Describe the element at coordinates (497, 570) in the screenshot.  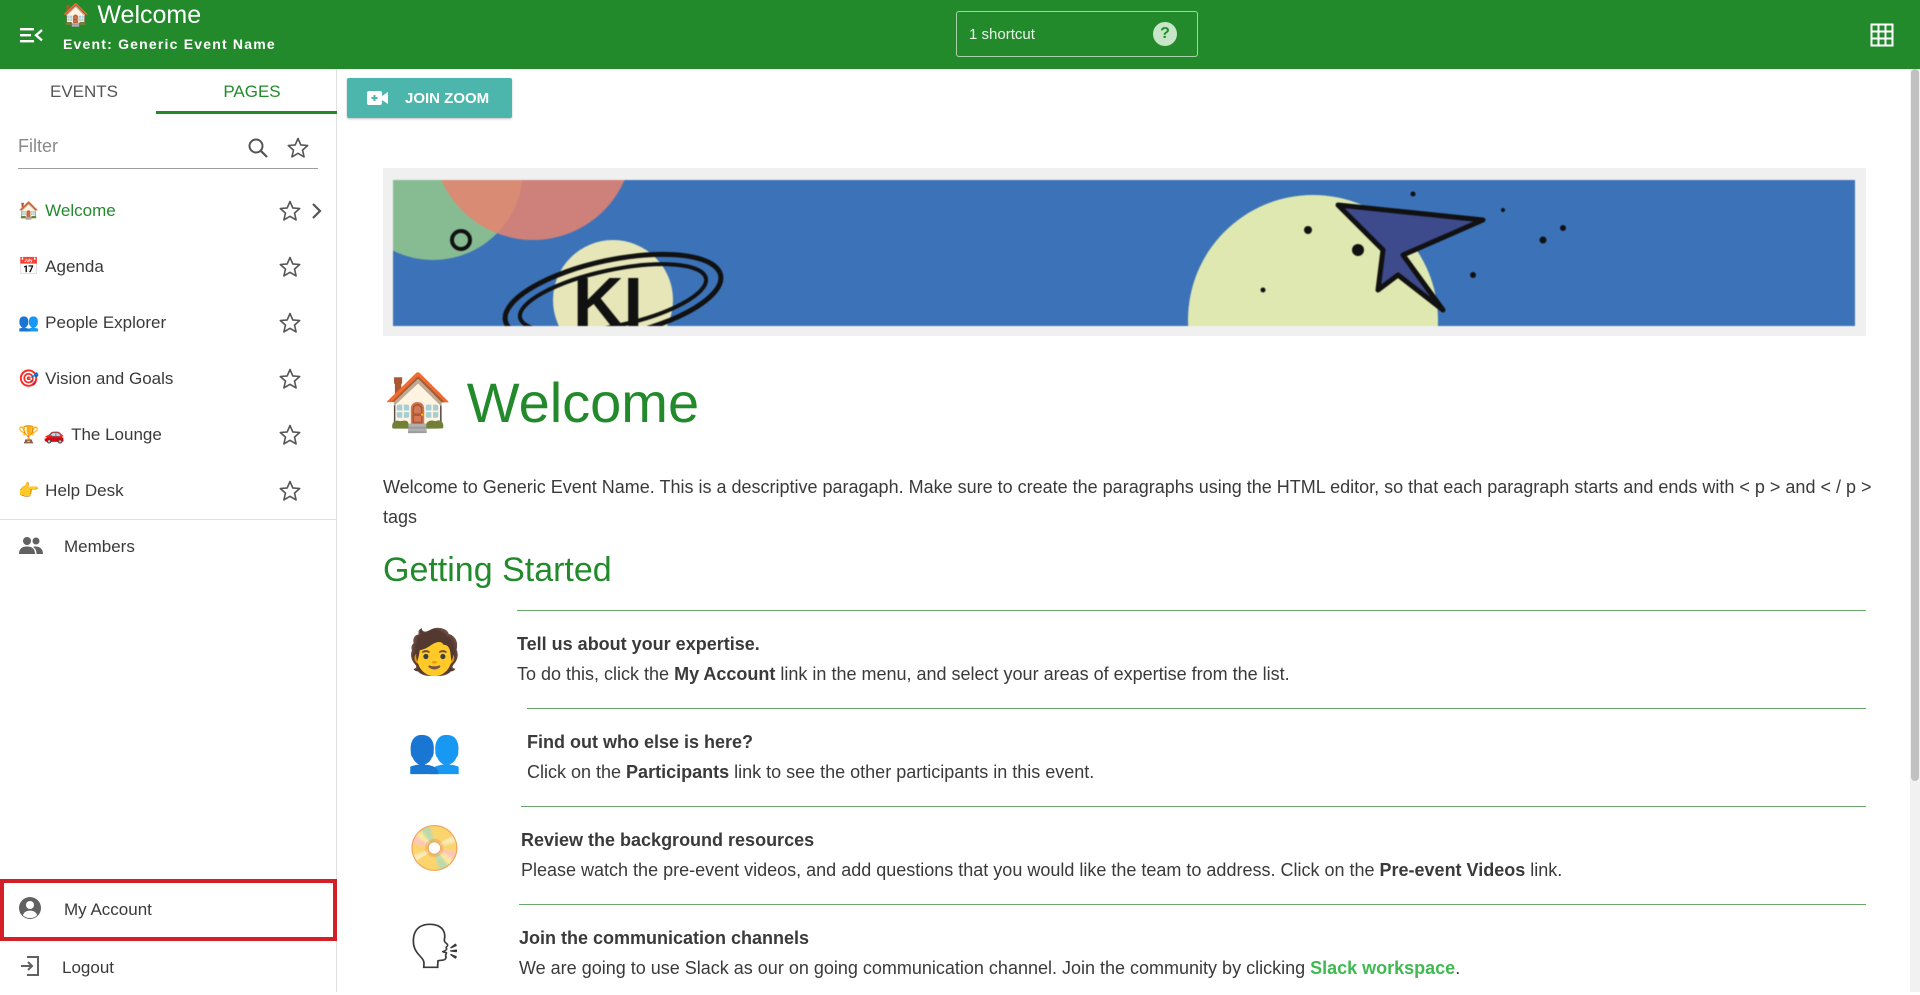
I see `getting-started-heading: Getting Started` at that location.